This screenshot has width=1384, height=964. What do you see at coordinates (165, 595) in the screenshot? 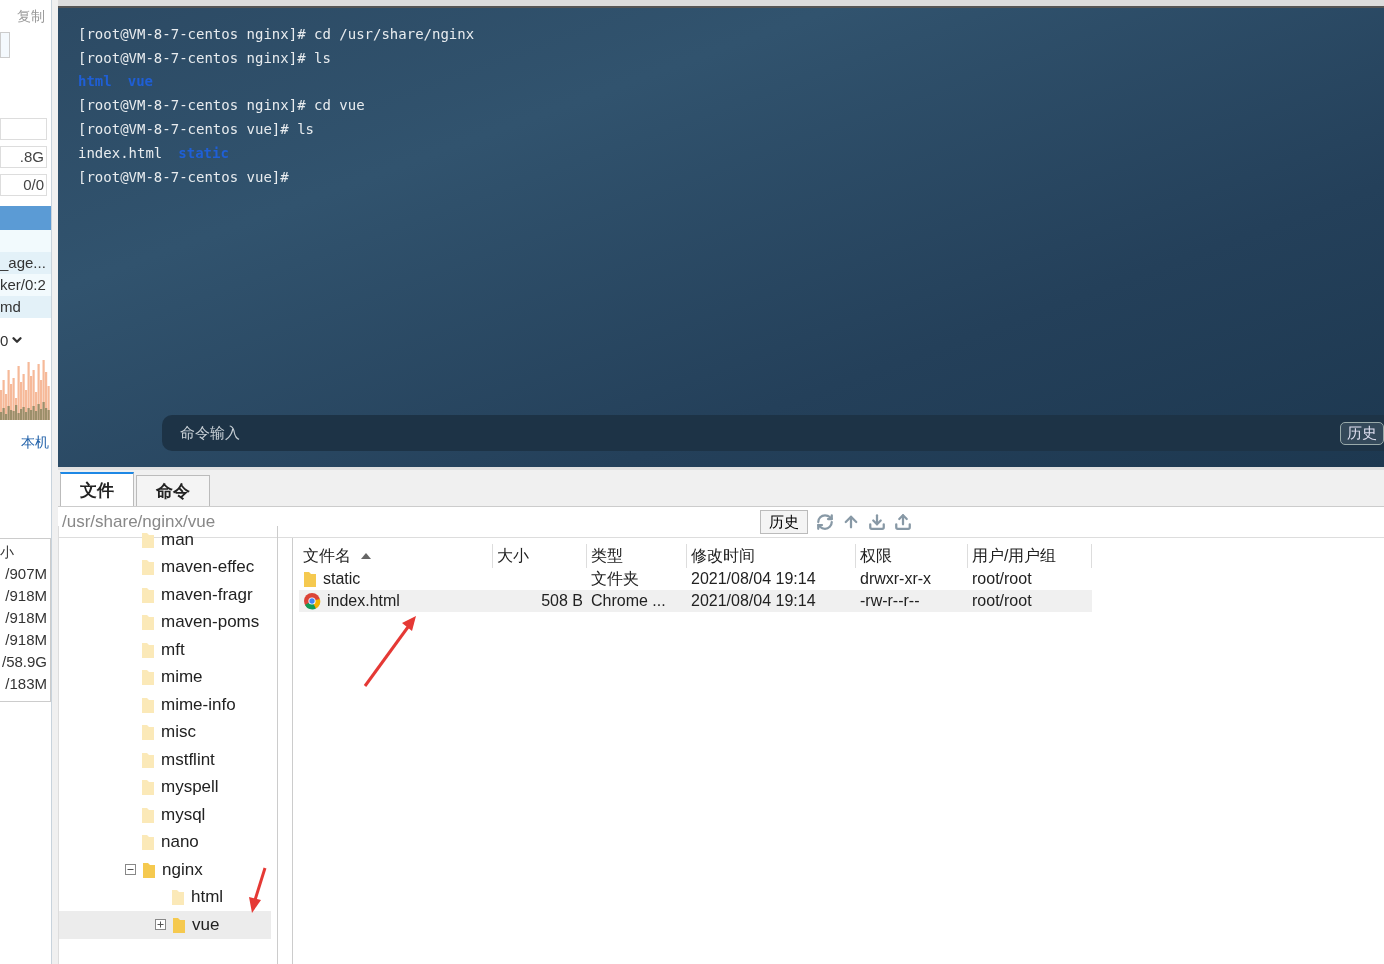
I see `tree-item: maven-fragr` at bounding box center [165, 595].